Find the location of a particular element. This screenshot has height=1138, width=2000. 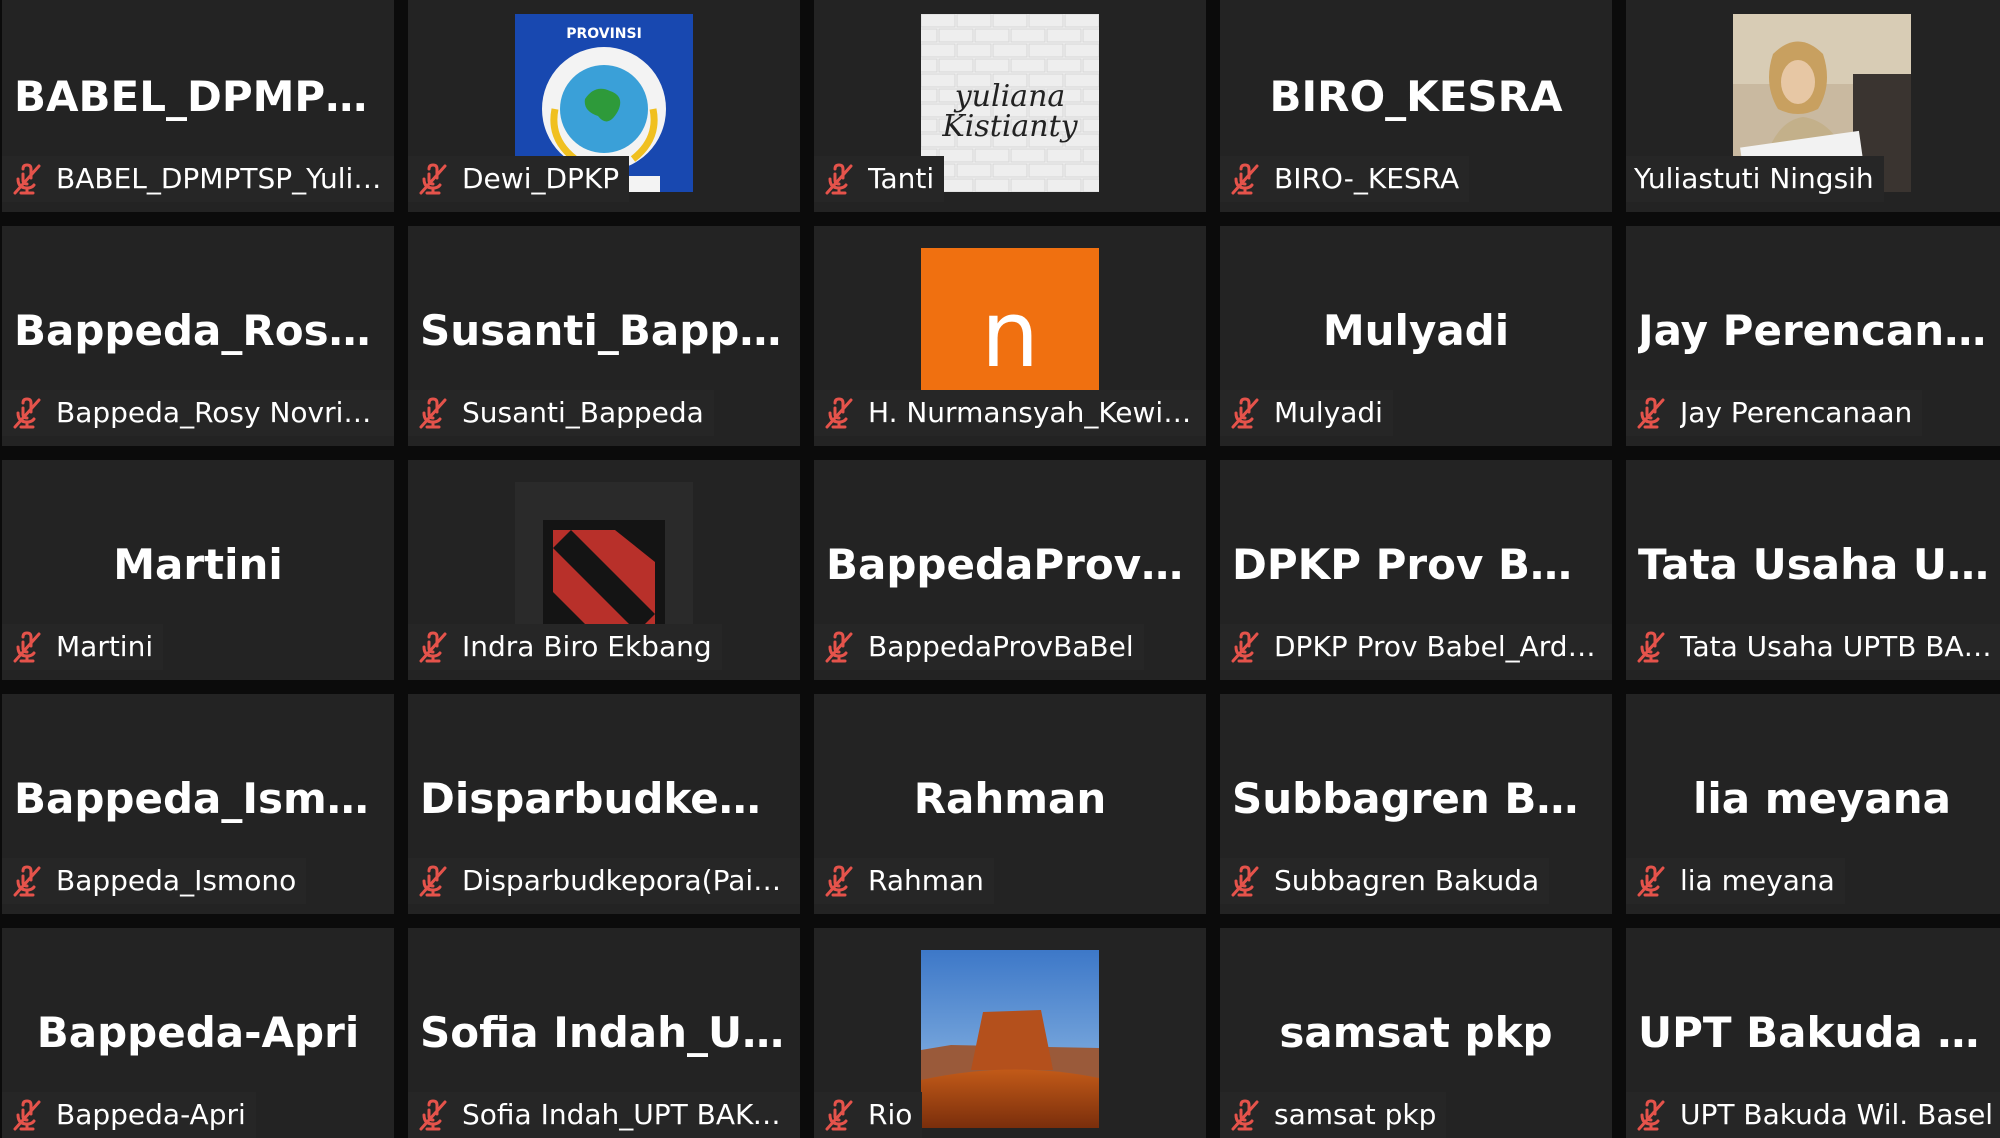

participant-name-label: Disparbudkepora(Pairus) is located at coordinates (604, 881).